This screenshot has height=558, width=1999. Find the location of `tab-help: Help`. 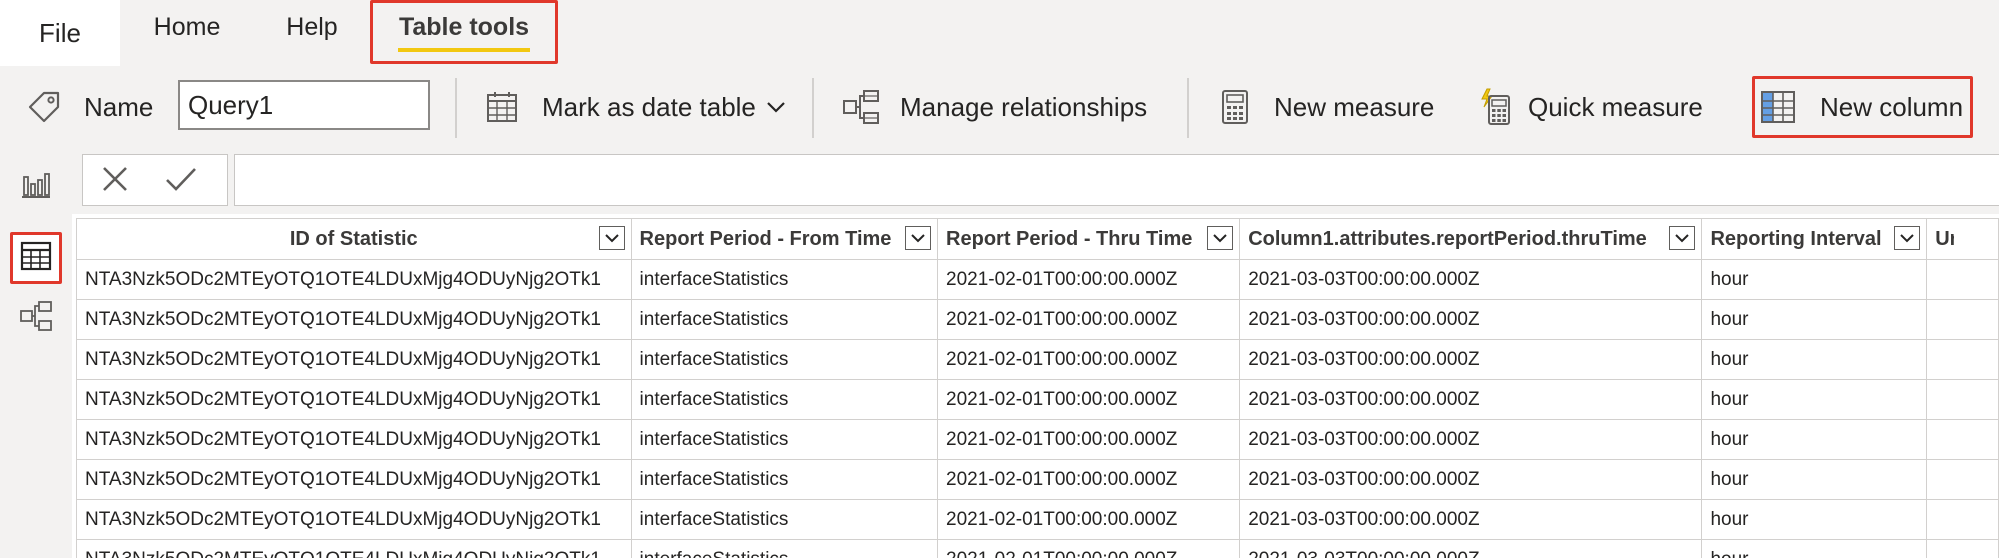

tab-help: Help is located at coordinates (312, 30).